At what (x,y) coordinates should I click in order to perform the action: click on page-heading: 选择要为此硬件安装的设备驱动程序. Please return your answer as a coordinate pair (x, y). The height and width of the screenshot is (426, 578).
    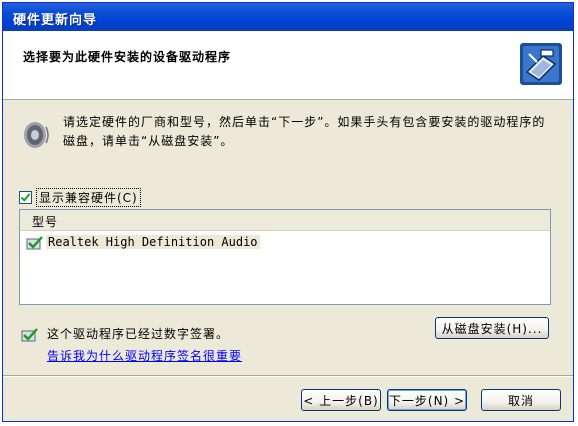
    Looking at the image, I should click on (127, 57).